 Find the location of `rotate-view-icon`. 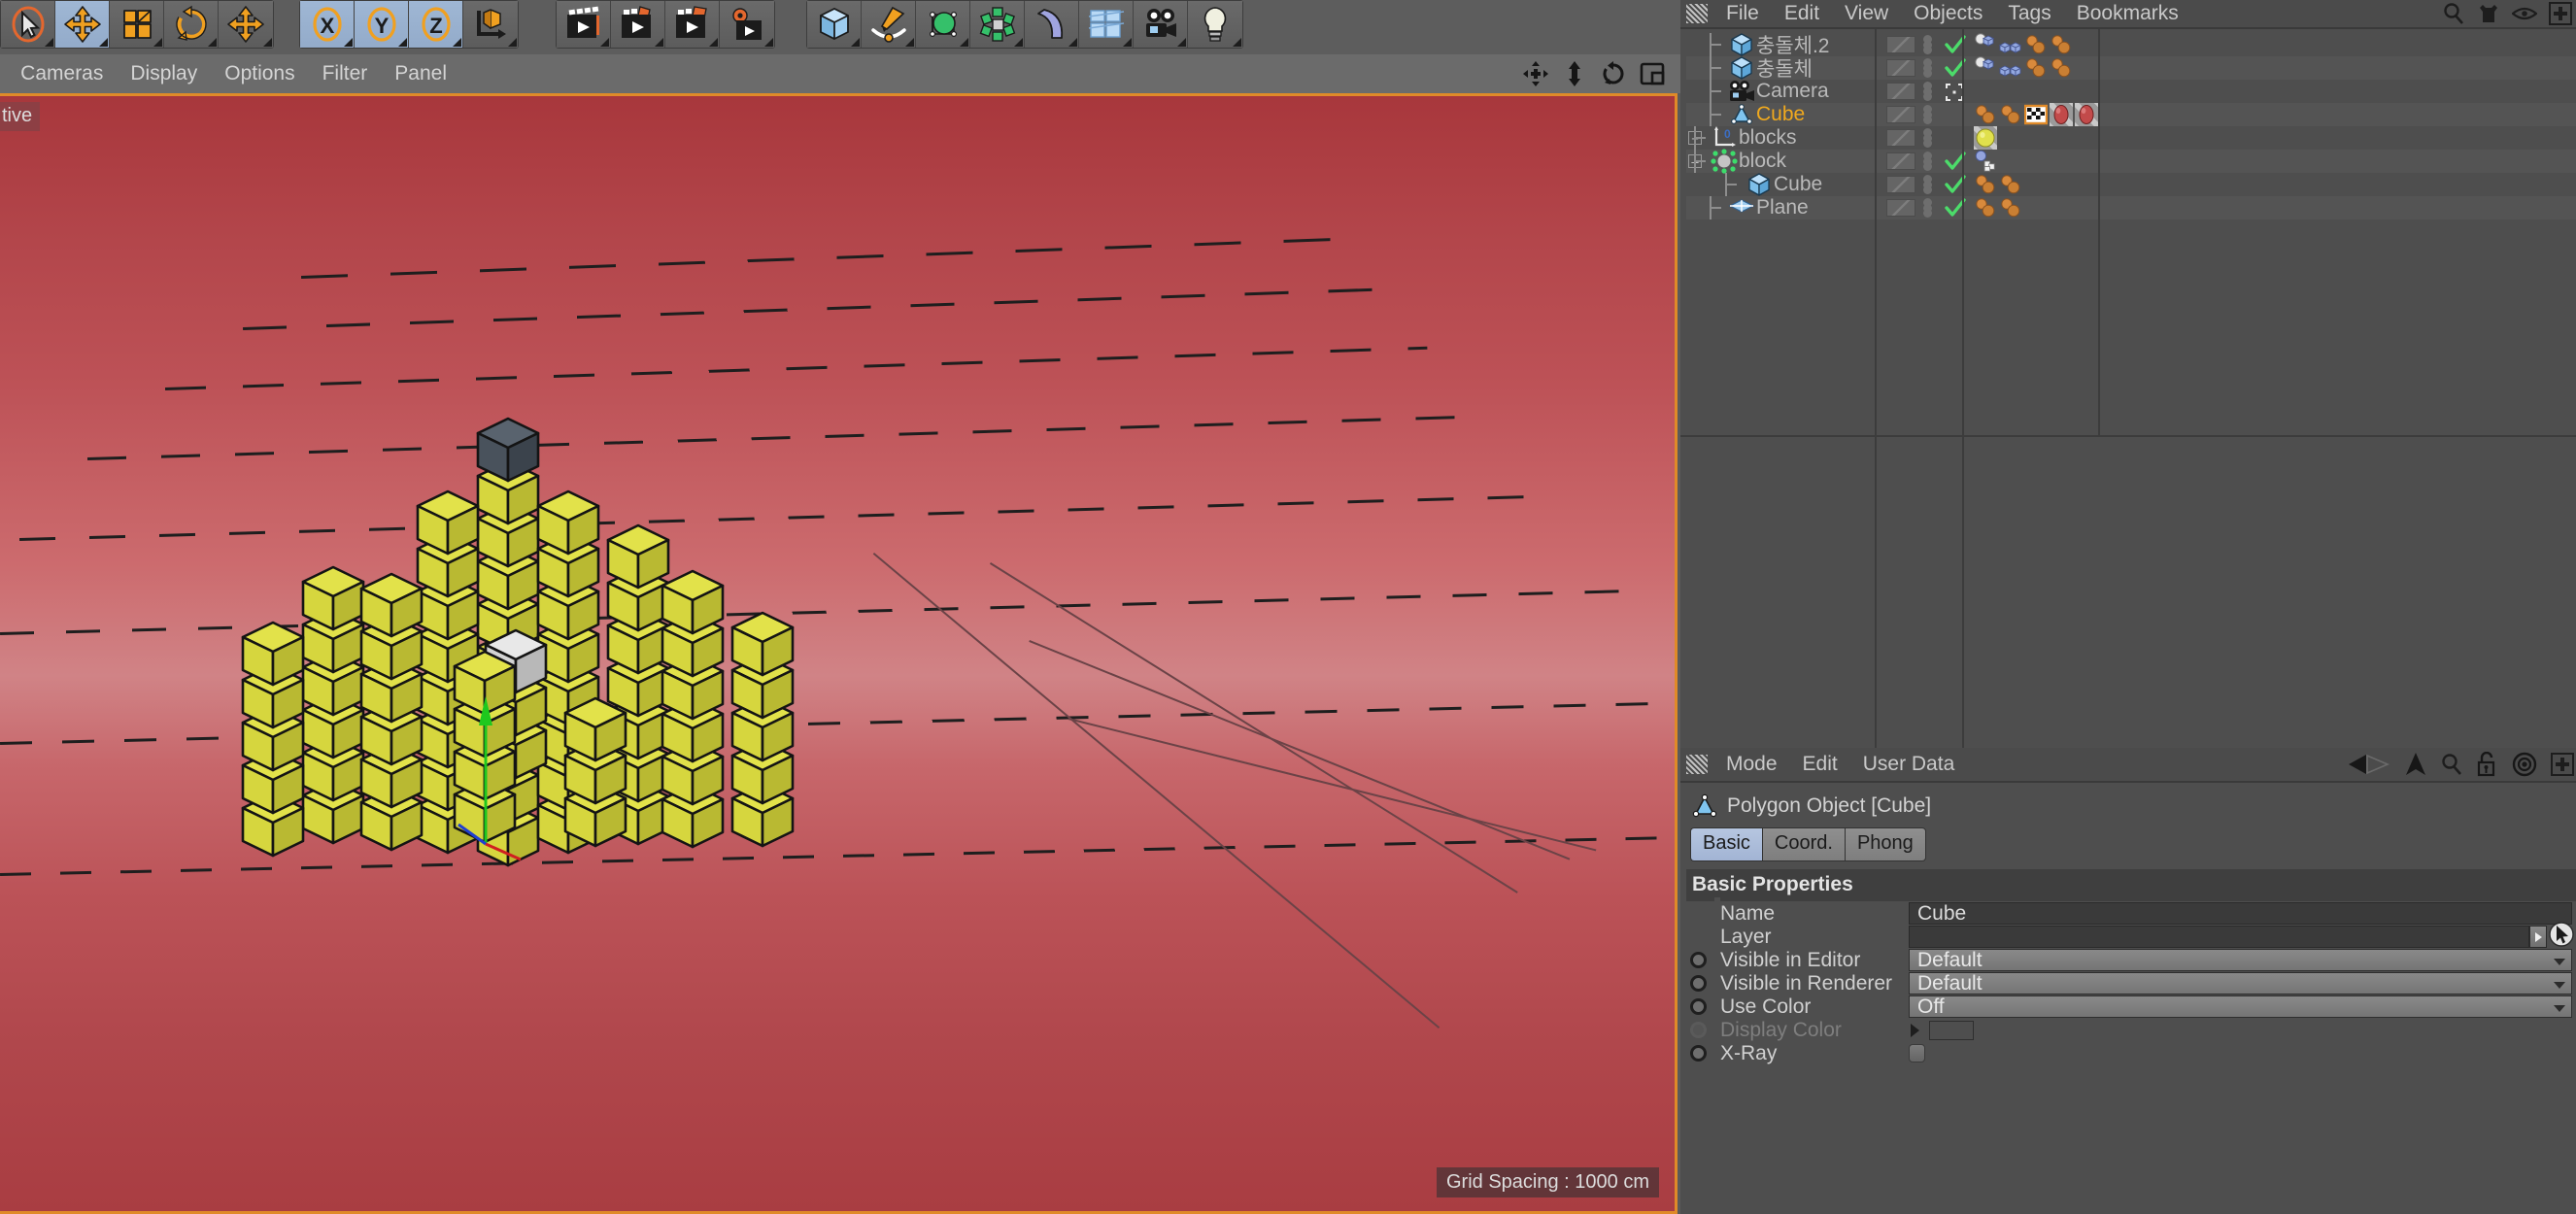

rotate-view-icon is located at coordinates (1613, 73).